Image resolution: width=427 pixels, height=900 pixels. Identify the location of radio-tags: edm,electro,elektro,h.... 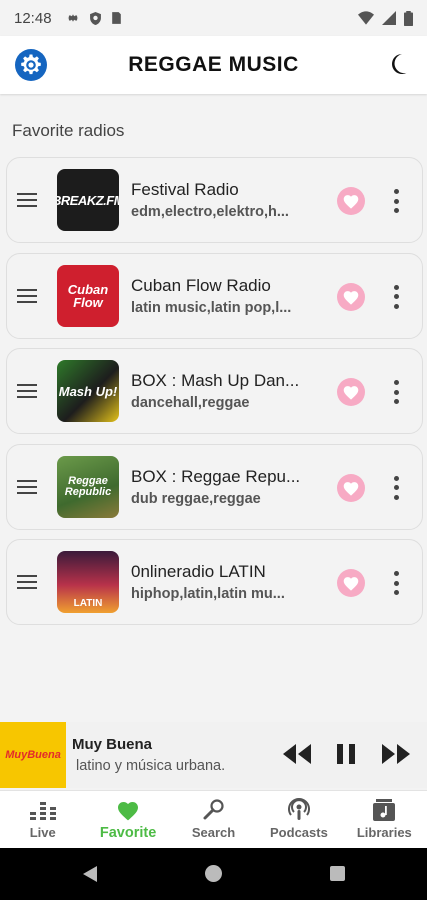
(210, 212).